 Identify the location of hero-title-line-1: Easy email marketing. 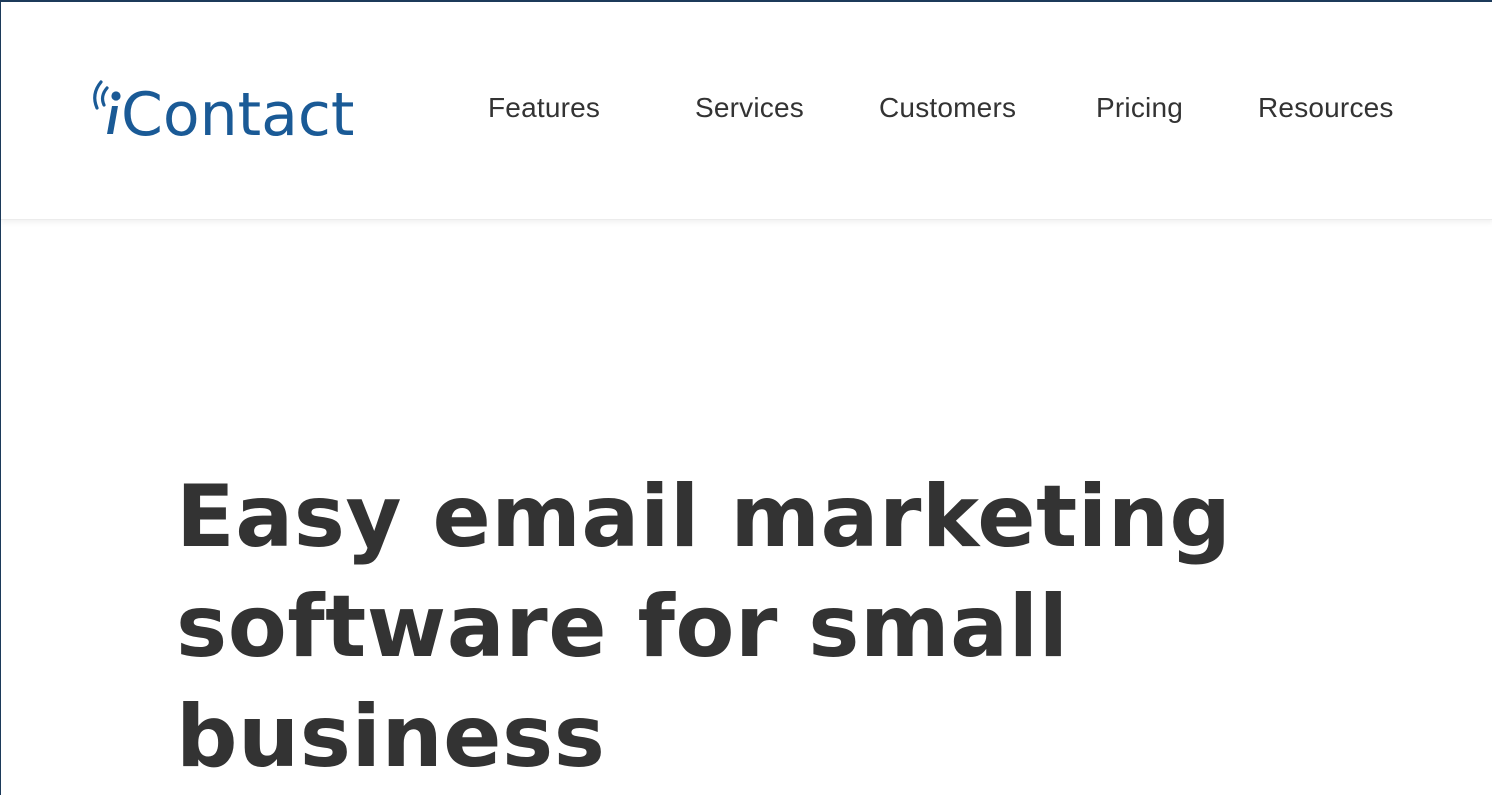
(704, 517).